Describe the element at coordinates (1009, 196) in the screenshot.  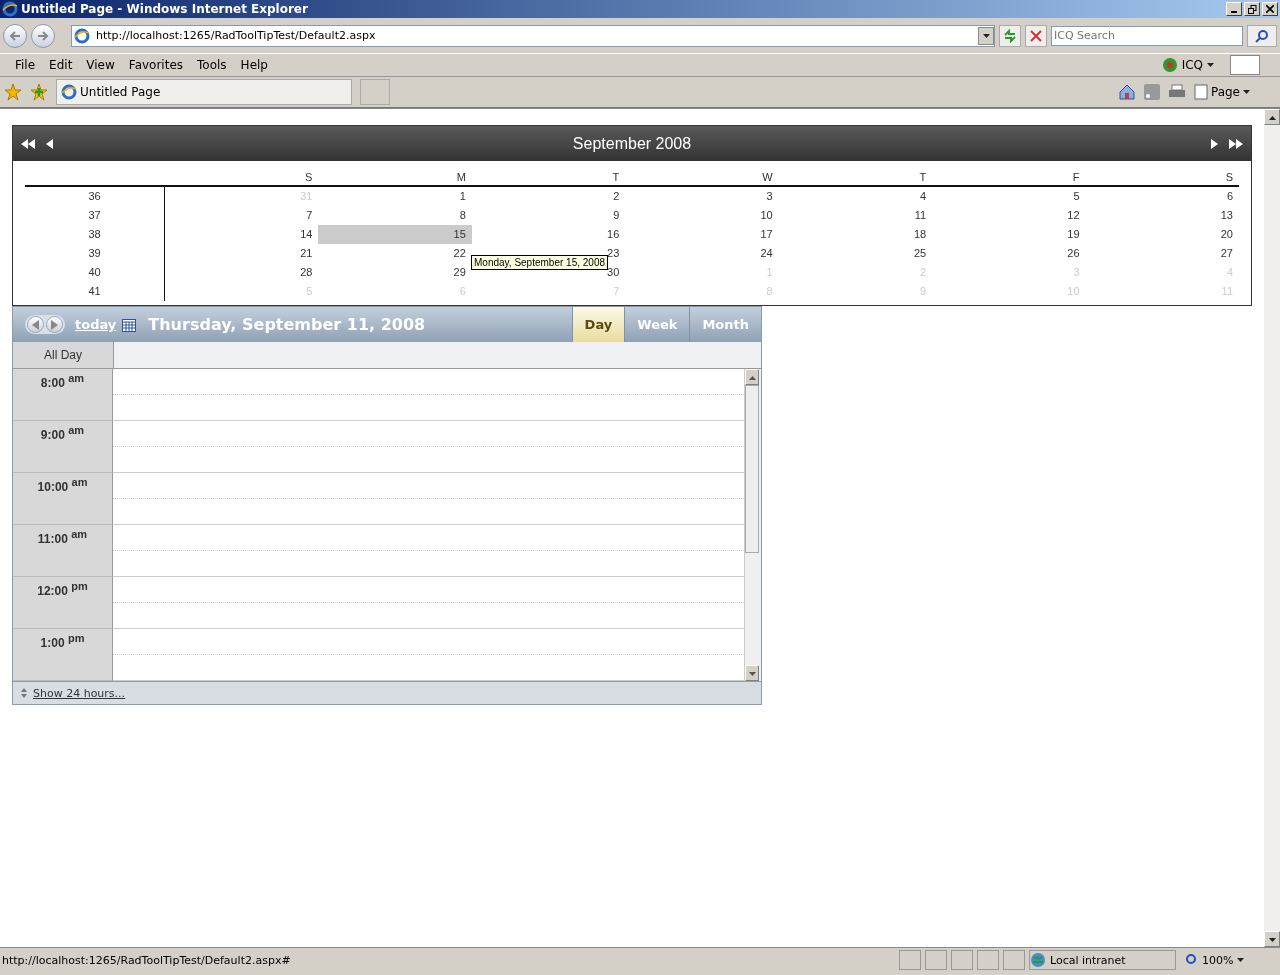
I see `calendar-day: 5` at that location.